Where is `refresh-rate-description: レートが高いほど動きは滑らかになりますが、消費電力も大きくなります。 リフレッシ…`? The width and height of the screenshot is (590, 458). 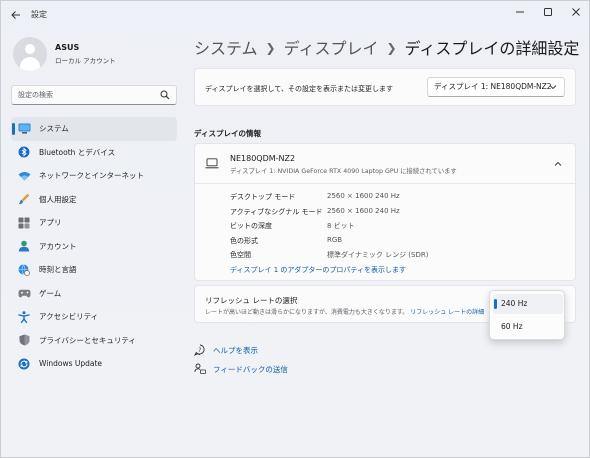
refresh-rate-description: レートが高いほど動きは滑らかになりますが、消費電力も大きくなります。 リフレッシ… is located at coordinates (344, 311).